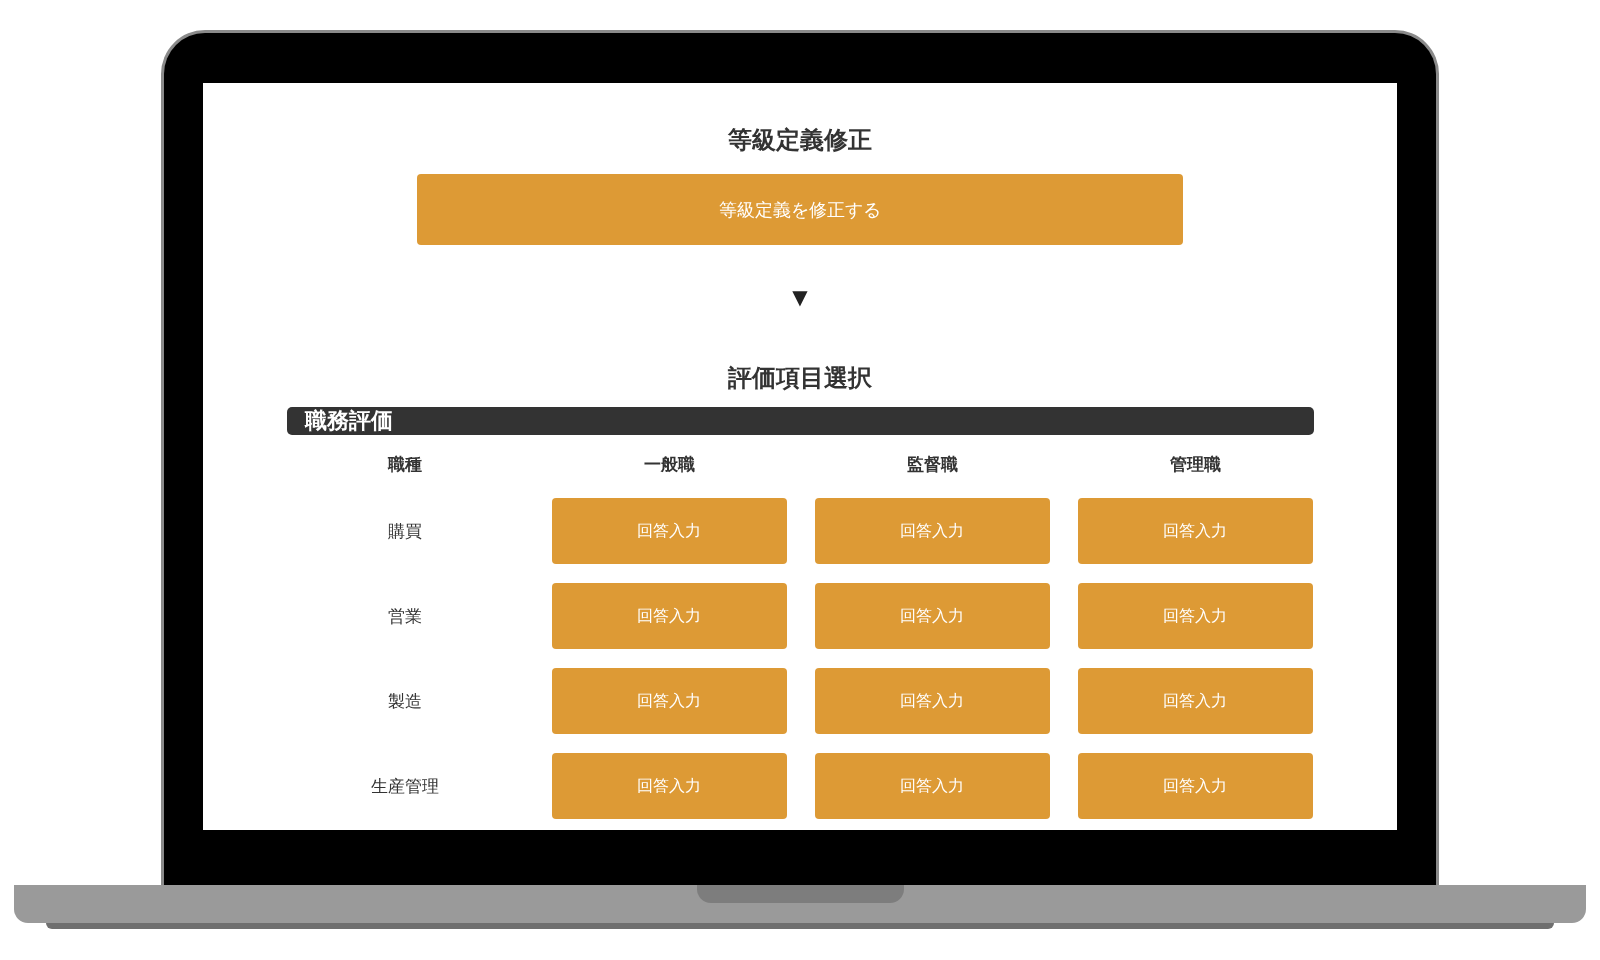 The height and width of the screenshot is (960, 1600). I want to click on category-bar: 職務評価, so click(800, 421).